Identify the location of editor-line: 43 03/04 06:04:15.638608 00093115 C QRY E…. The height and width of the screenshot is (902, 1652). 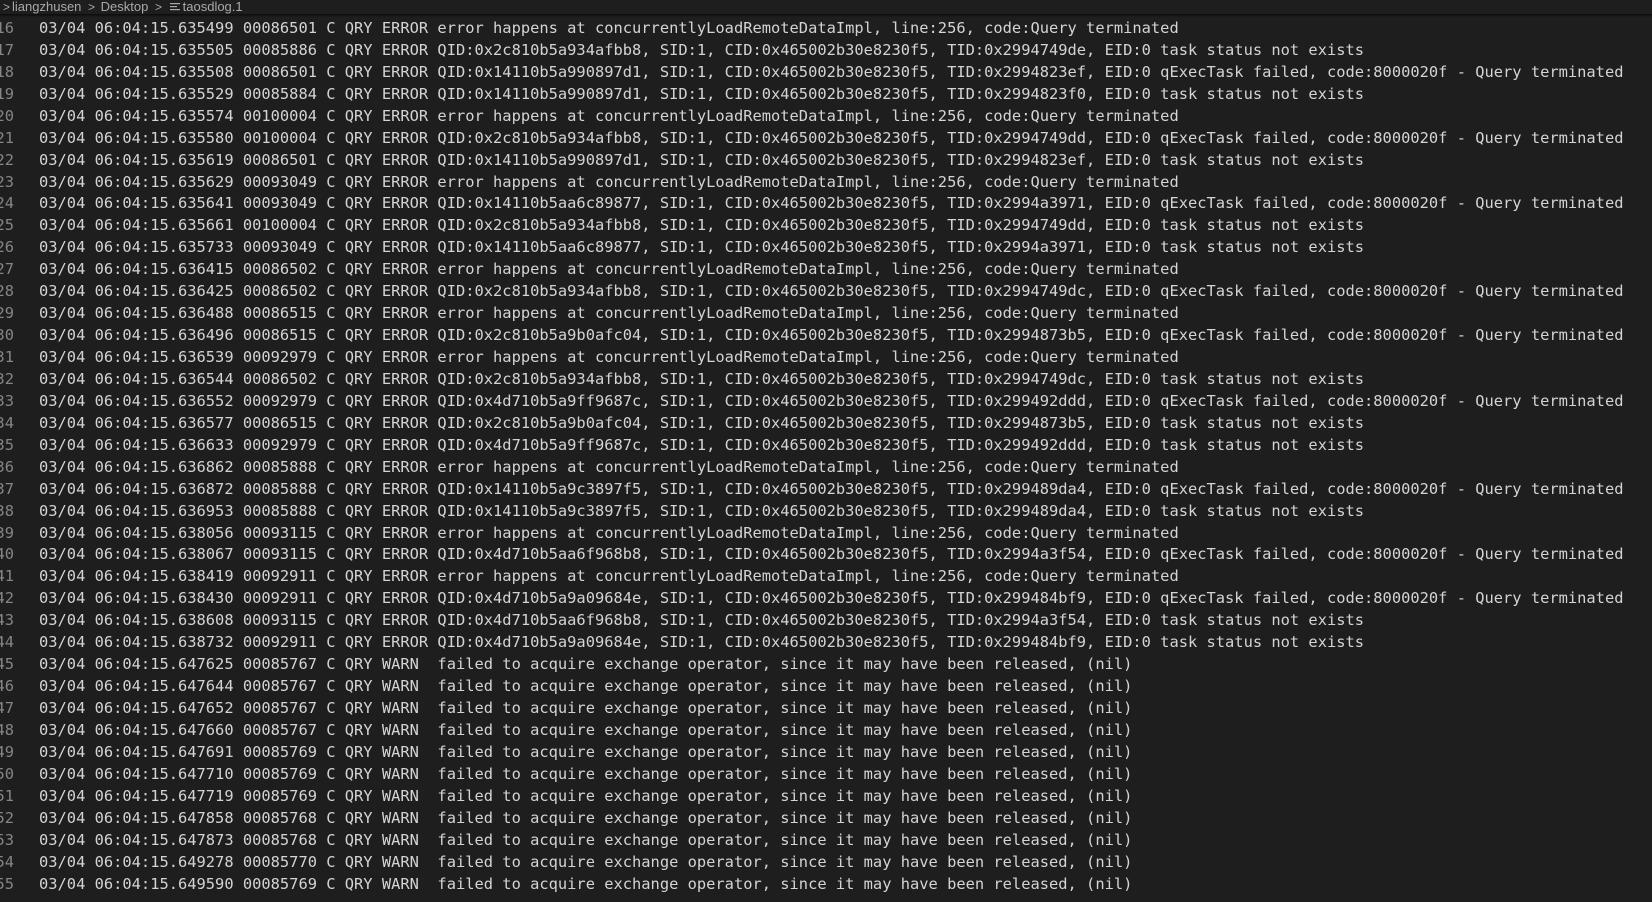
(826, 621).